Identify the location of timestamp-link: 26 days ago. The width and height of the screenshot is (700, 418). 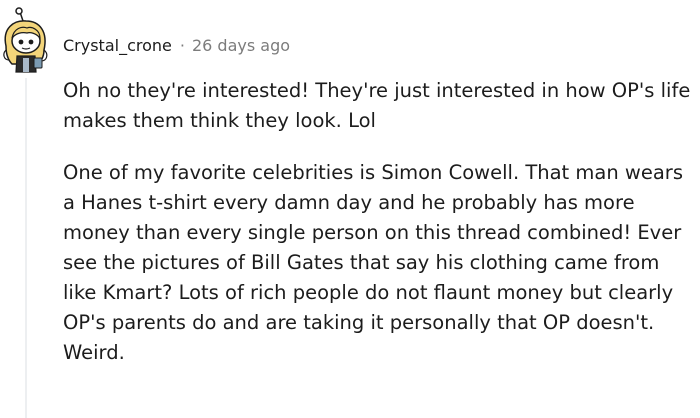
(241, 45).